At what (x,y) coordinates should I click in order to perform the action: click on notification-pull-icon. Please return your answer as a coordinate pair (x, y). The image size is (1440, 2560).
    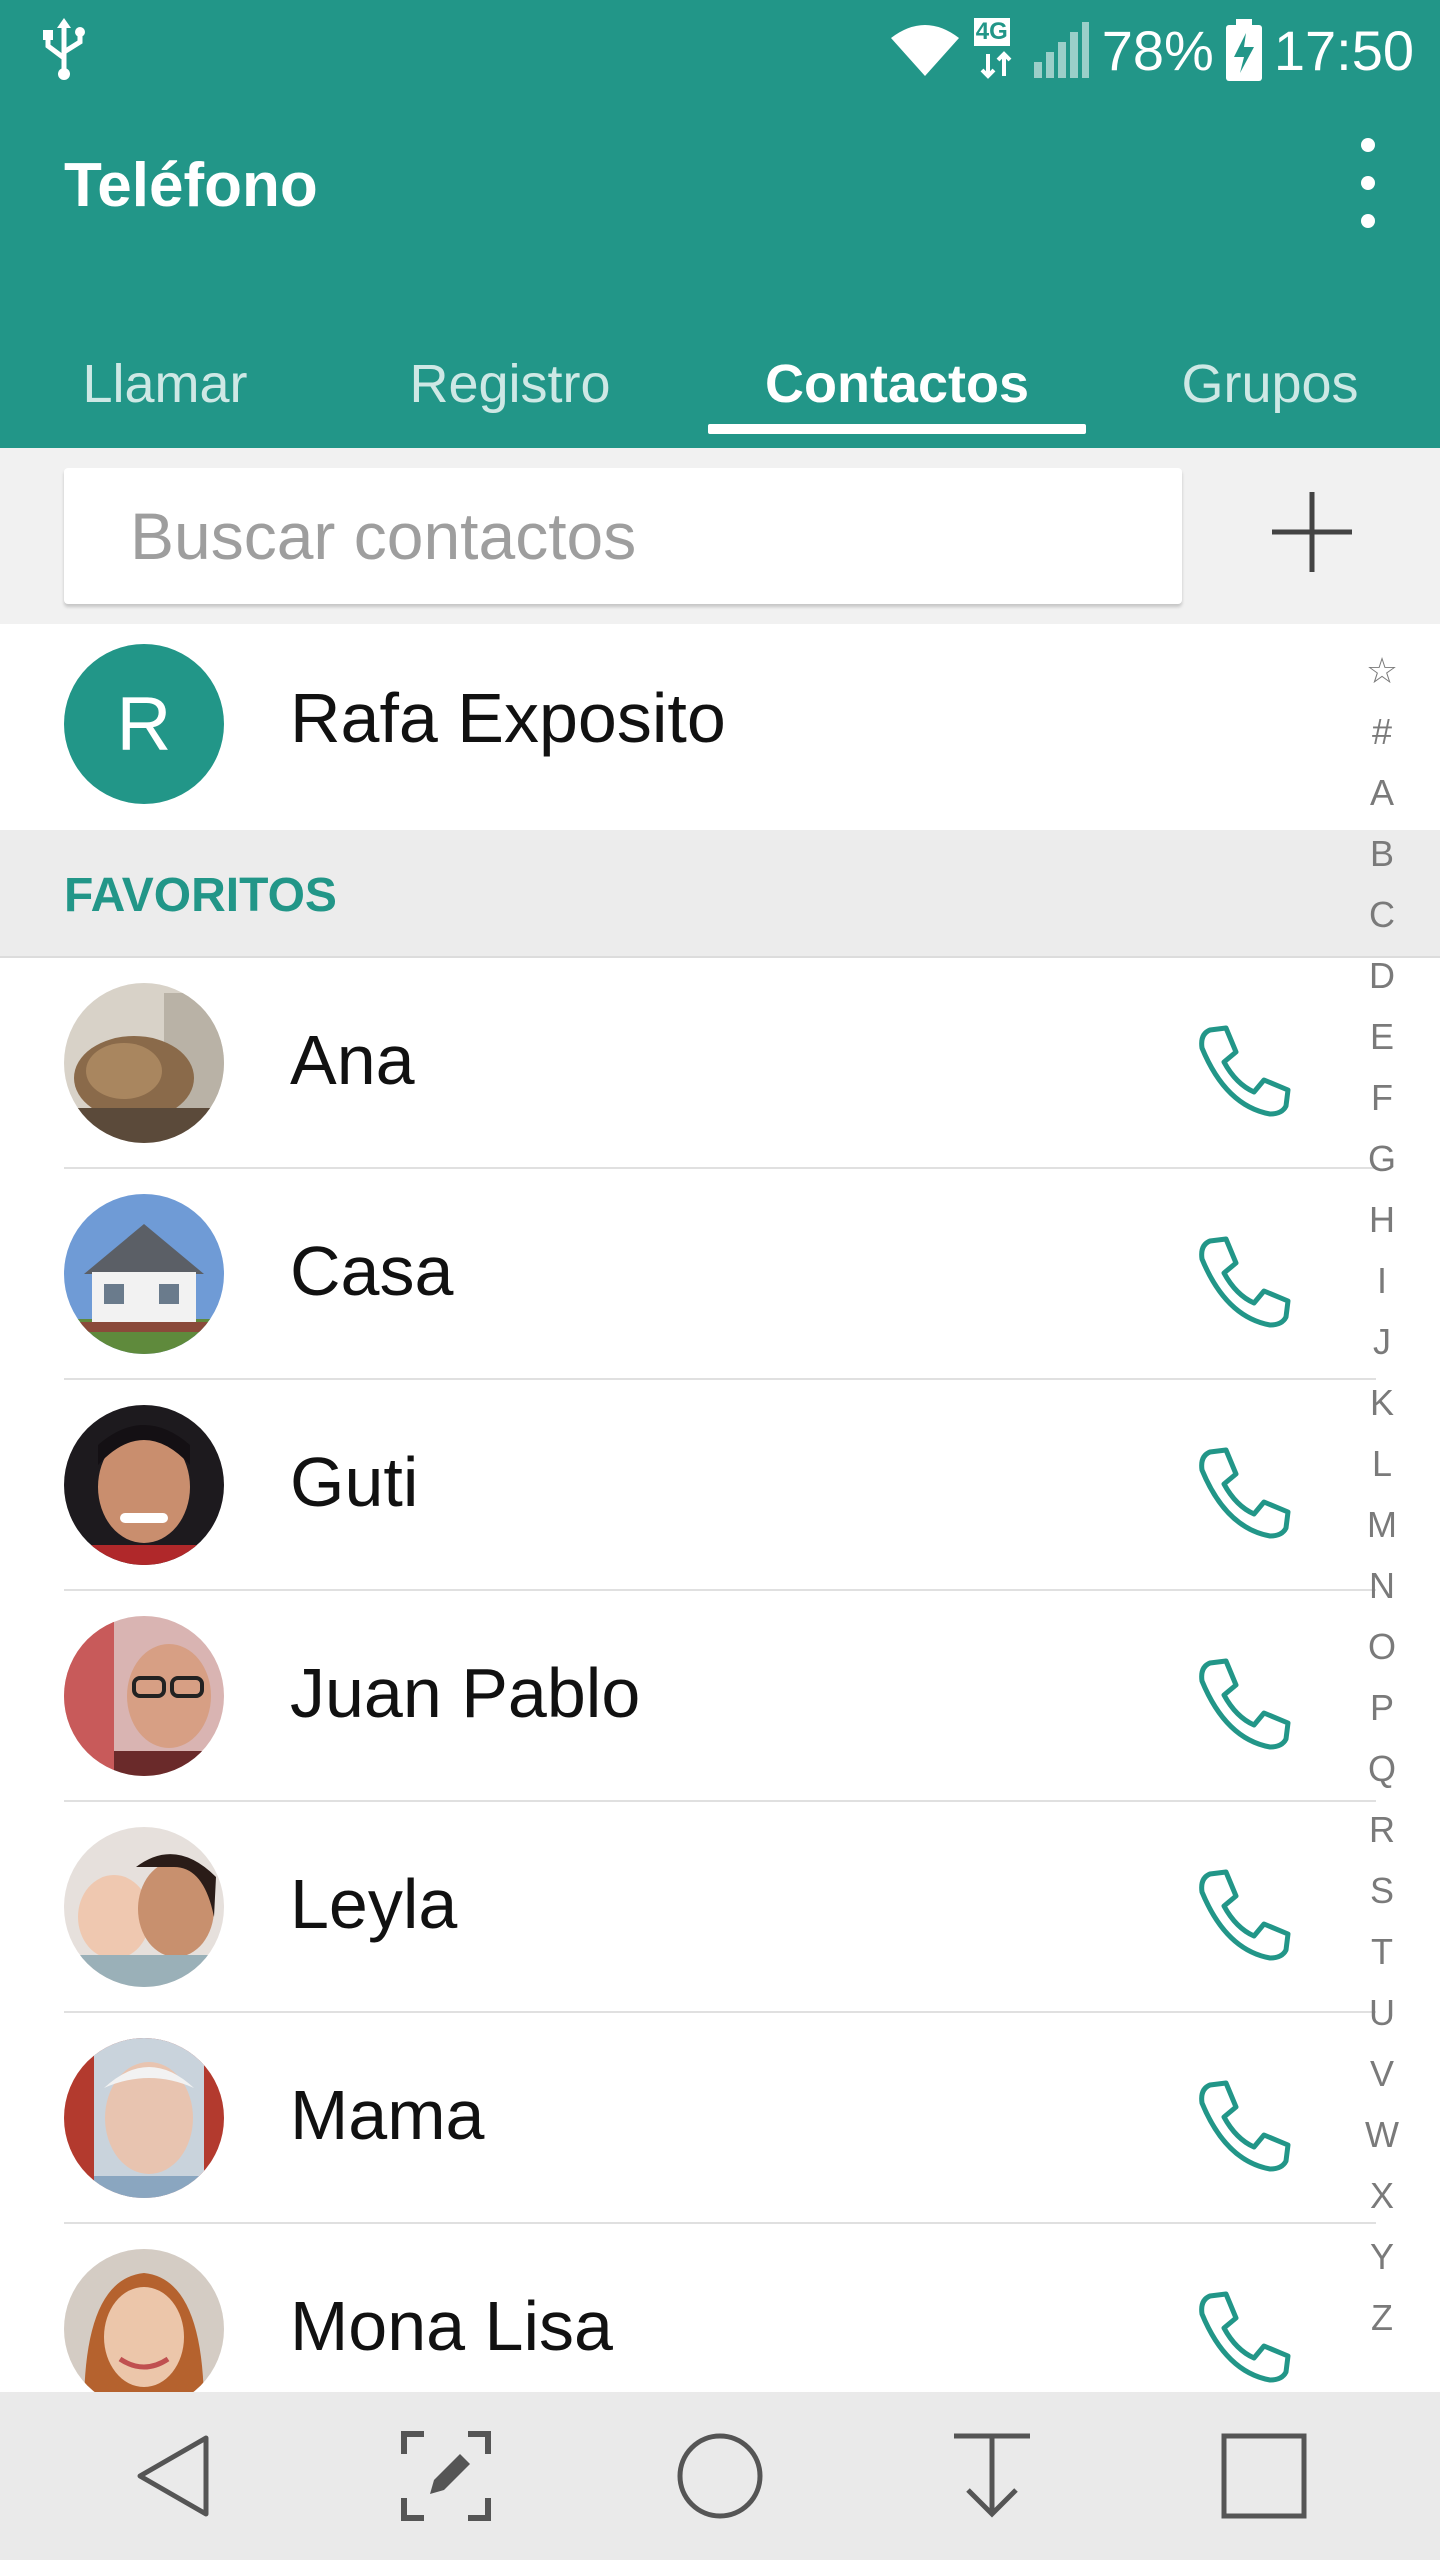
    Looking at the image, I should click on (992, 2476).